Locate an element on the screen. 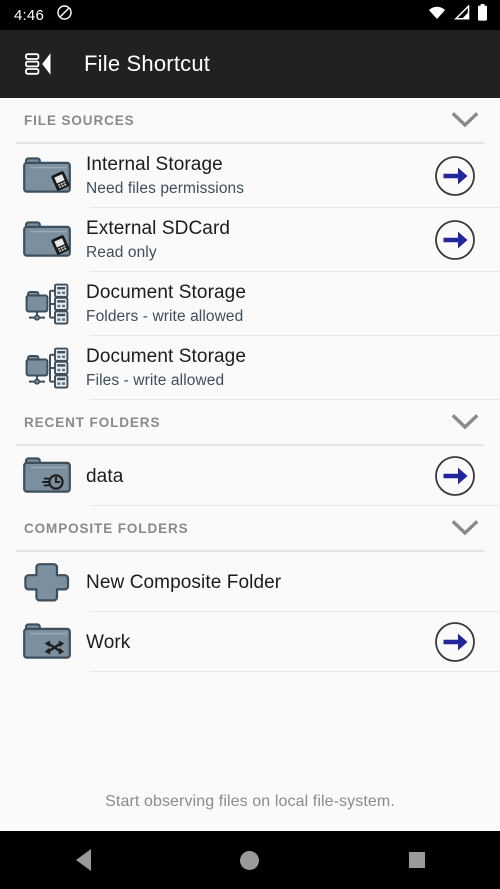 The height and width of the screenshot is (889, 500). status-time: 4:46 is located at coordinates (29, 15).